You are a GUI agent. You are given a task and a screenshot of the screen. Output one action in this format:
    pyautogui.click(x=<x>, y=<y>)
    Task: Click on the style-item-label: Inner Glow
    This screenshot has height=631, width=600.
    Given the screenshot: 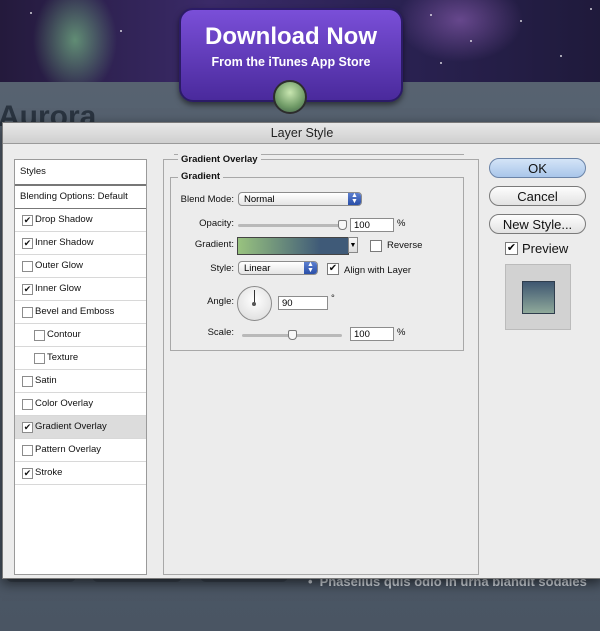 What is the action you would take?
    pyautogui.click(x=58, y=288)
    